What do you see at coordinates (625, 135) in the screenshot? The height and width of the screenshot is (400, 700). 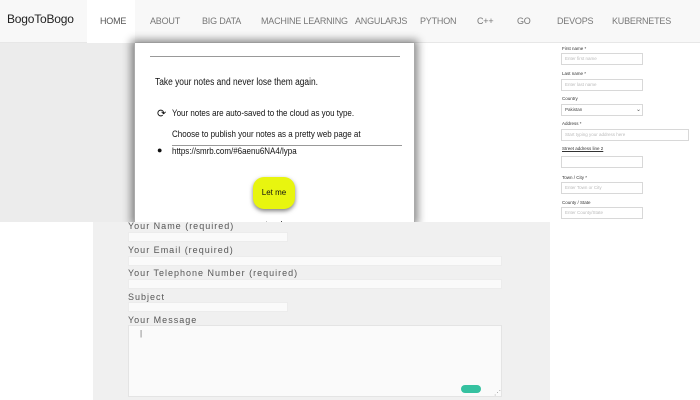 I see `address-input: Start typing your address here` at bounding box center [625, 135].